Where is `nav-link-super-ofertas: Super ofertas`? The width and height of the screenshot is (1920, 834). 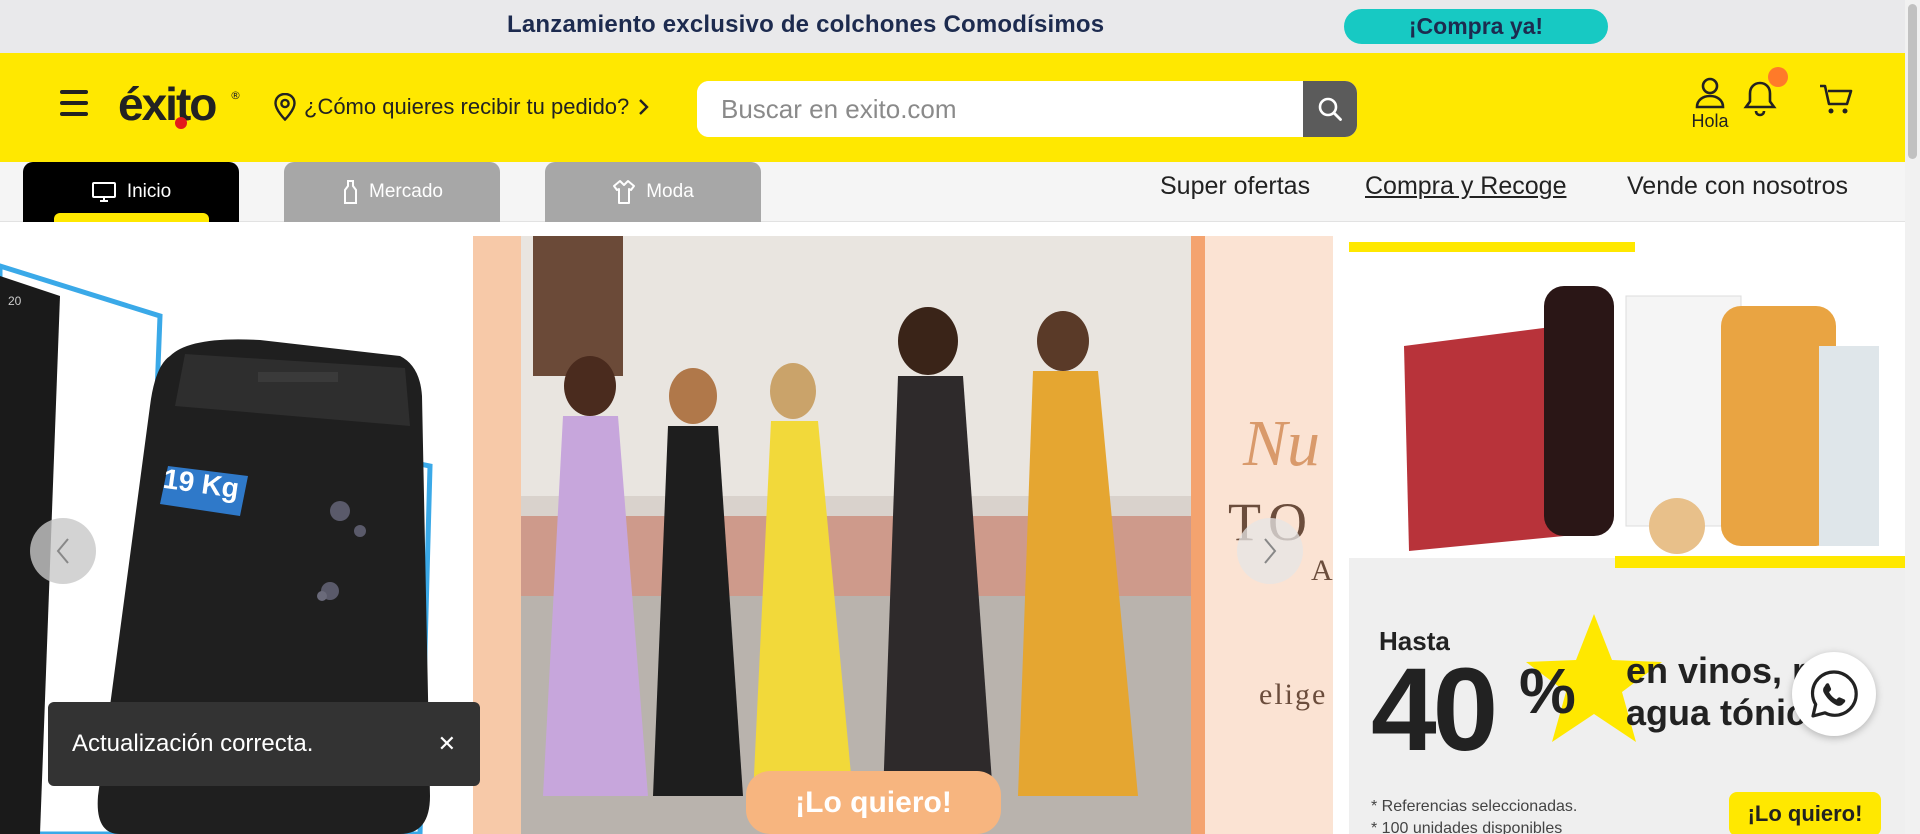 nav-link-super-ofertas: Super ofertas is located at coordinates (1235, 186).